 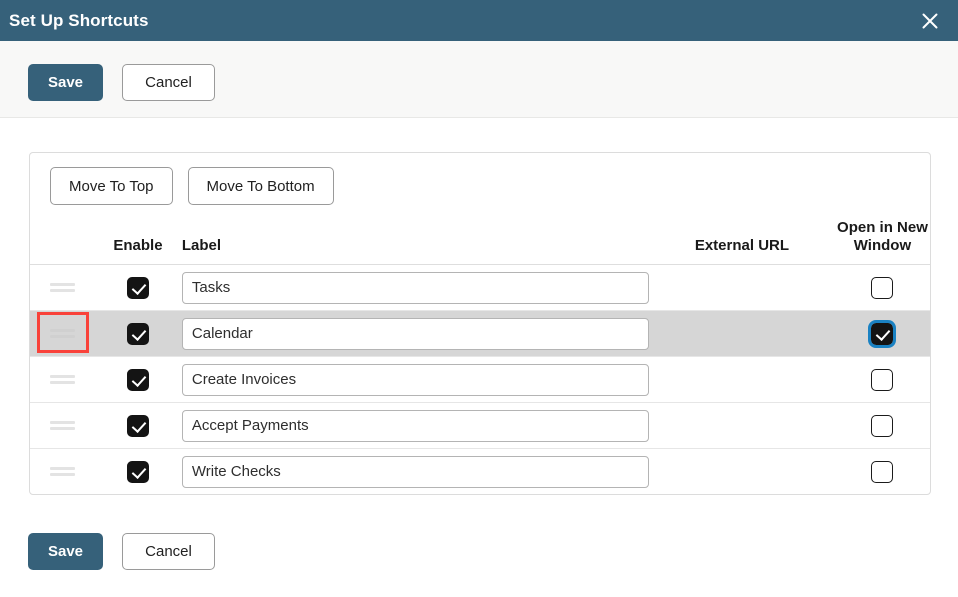 What do you see at coordinates (260, 186) in the screenshot?
I see `move-to-bottom-button: Move To Bottom` at bounding box center [260, 186].